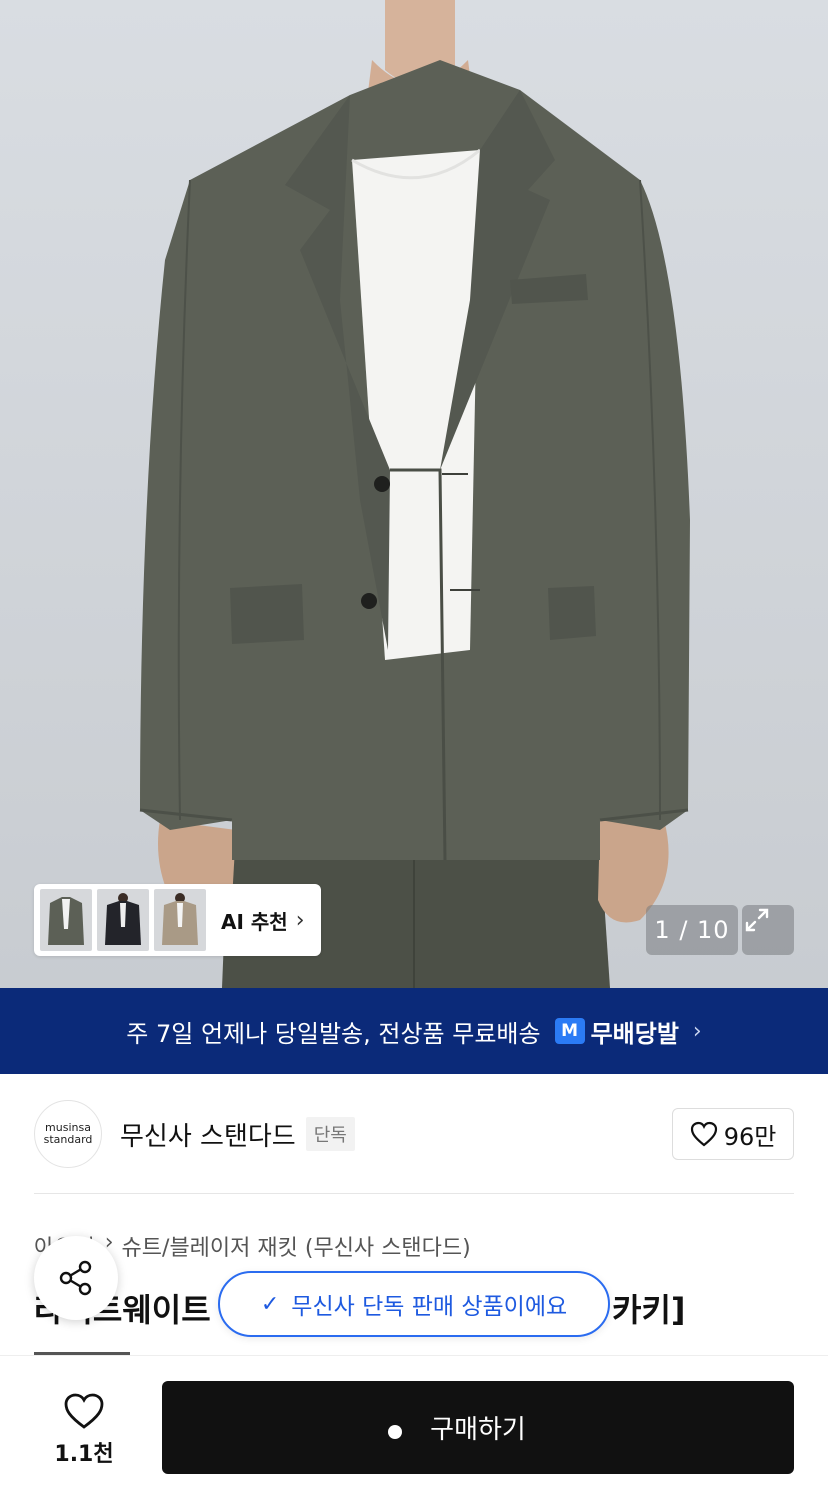 This screenshot has height=1500, width=828. What do you see at coordinates (270, 1304) in the screenshot?
I see `check-icon: ✓` at bounding box center [270, 1304].